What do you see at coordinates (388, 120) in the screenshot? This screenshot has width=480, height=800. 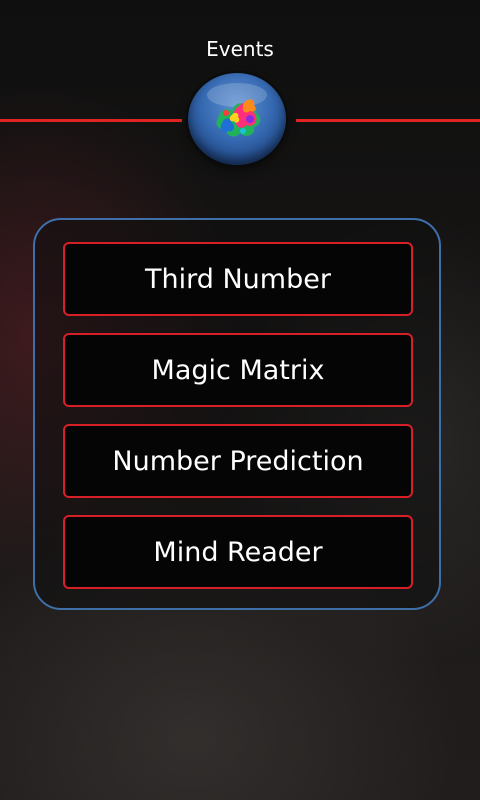 I see `header-divider-right` at bounding box center [388, 120].